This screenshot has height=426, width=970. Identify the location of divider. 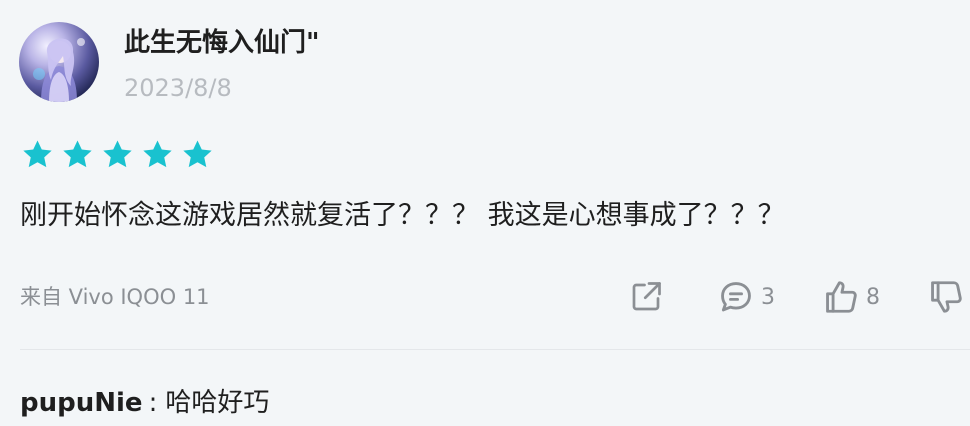
(495, 349).